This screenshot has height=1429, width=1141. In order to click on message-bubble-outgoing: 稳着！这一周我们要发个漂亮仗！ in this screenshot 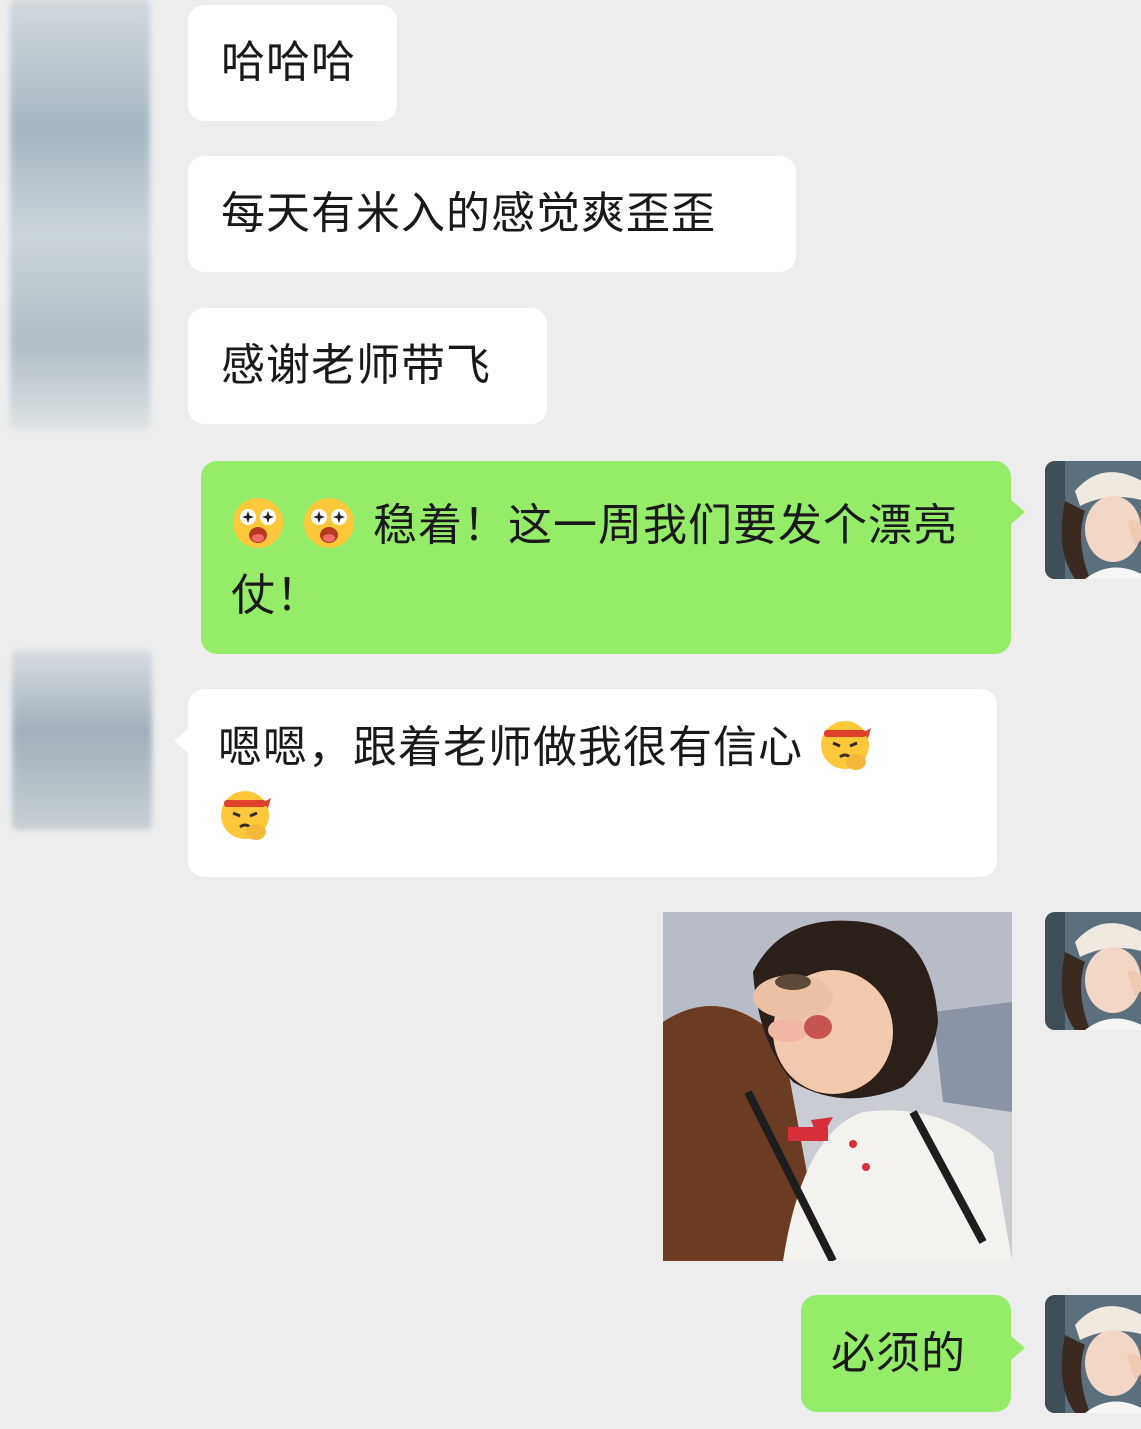, I will do `click(606, 557)`.